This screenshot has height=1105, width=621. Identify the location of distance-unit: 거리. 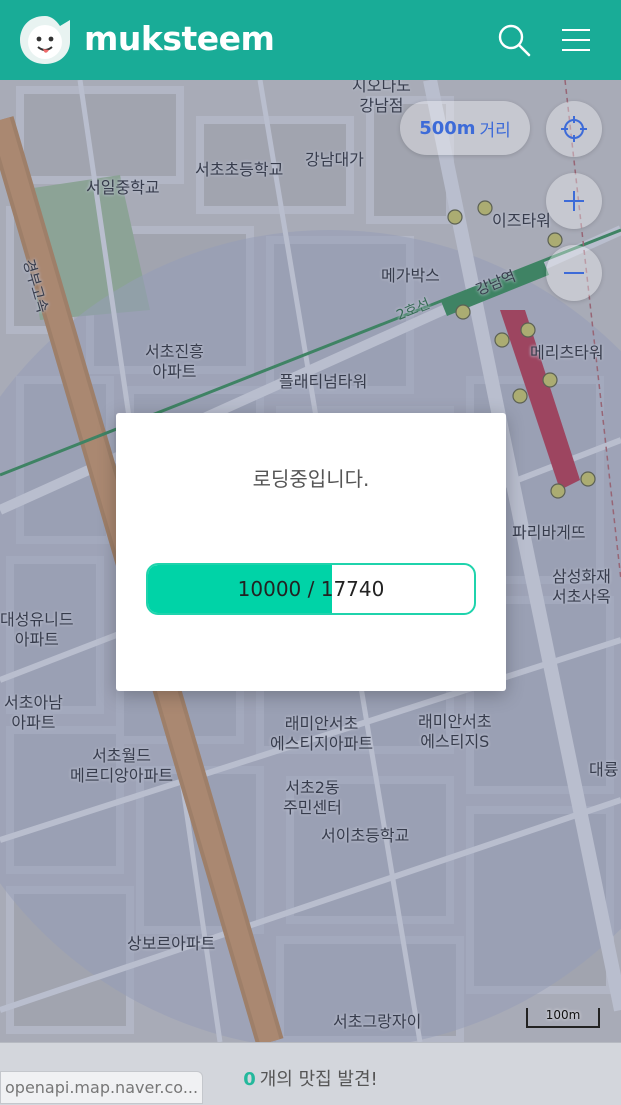
(495, 130).